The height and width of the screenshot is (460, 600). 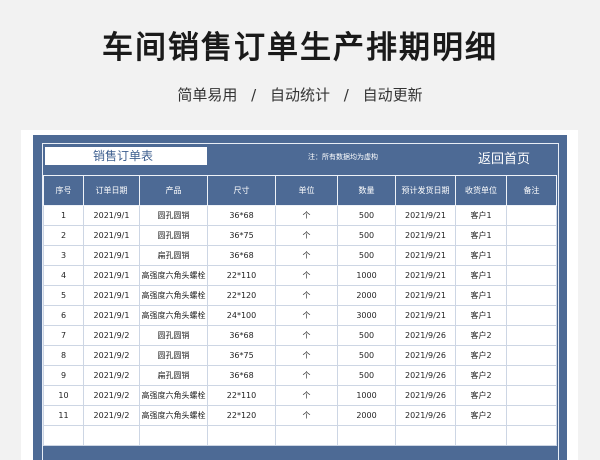 I want to click on cell-size: 22*110, so click(x=241, y=275).